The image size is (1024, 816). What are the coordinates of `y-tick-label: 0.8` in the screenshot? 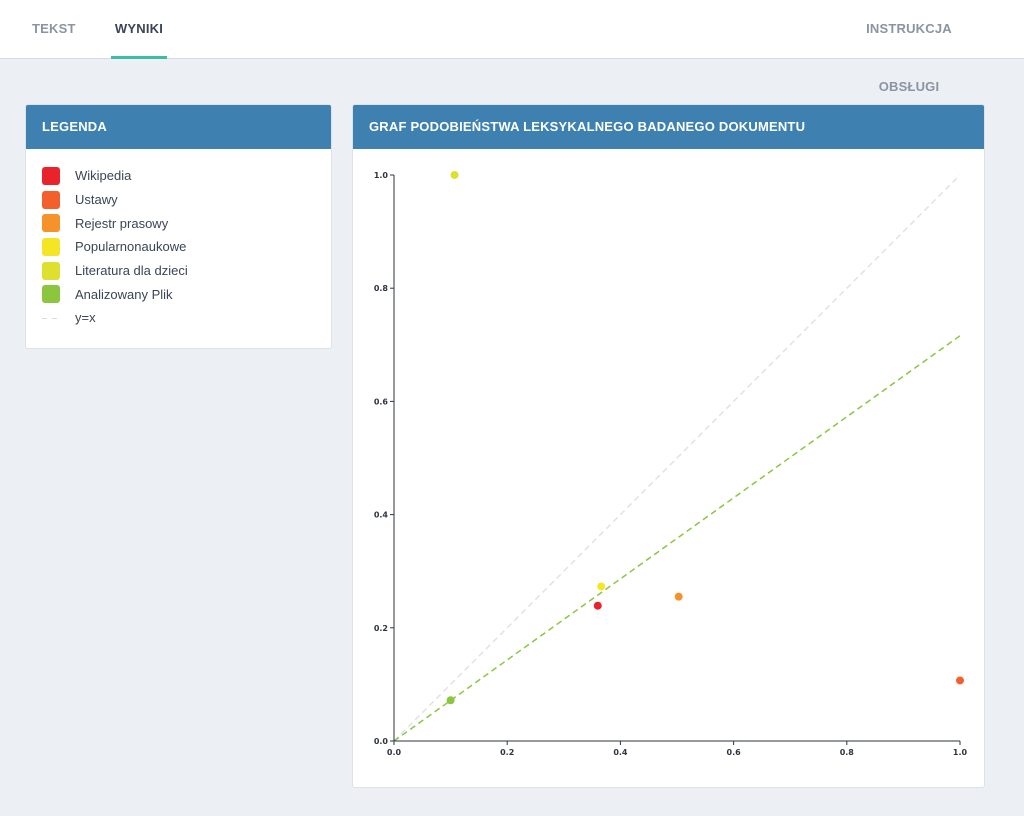 It's located at (381, 288).